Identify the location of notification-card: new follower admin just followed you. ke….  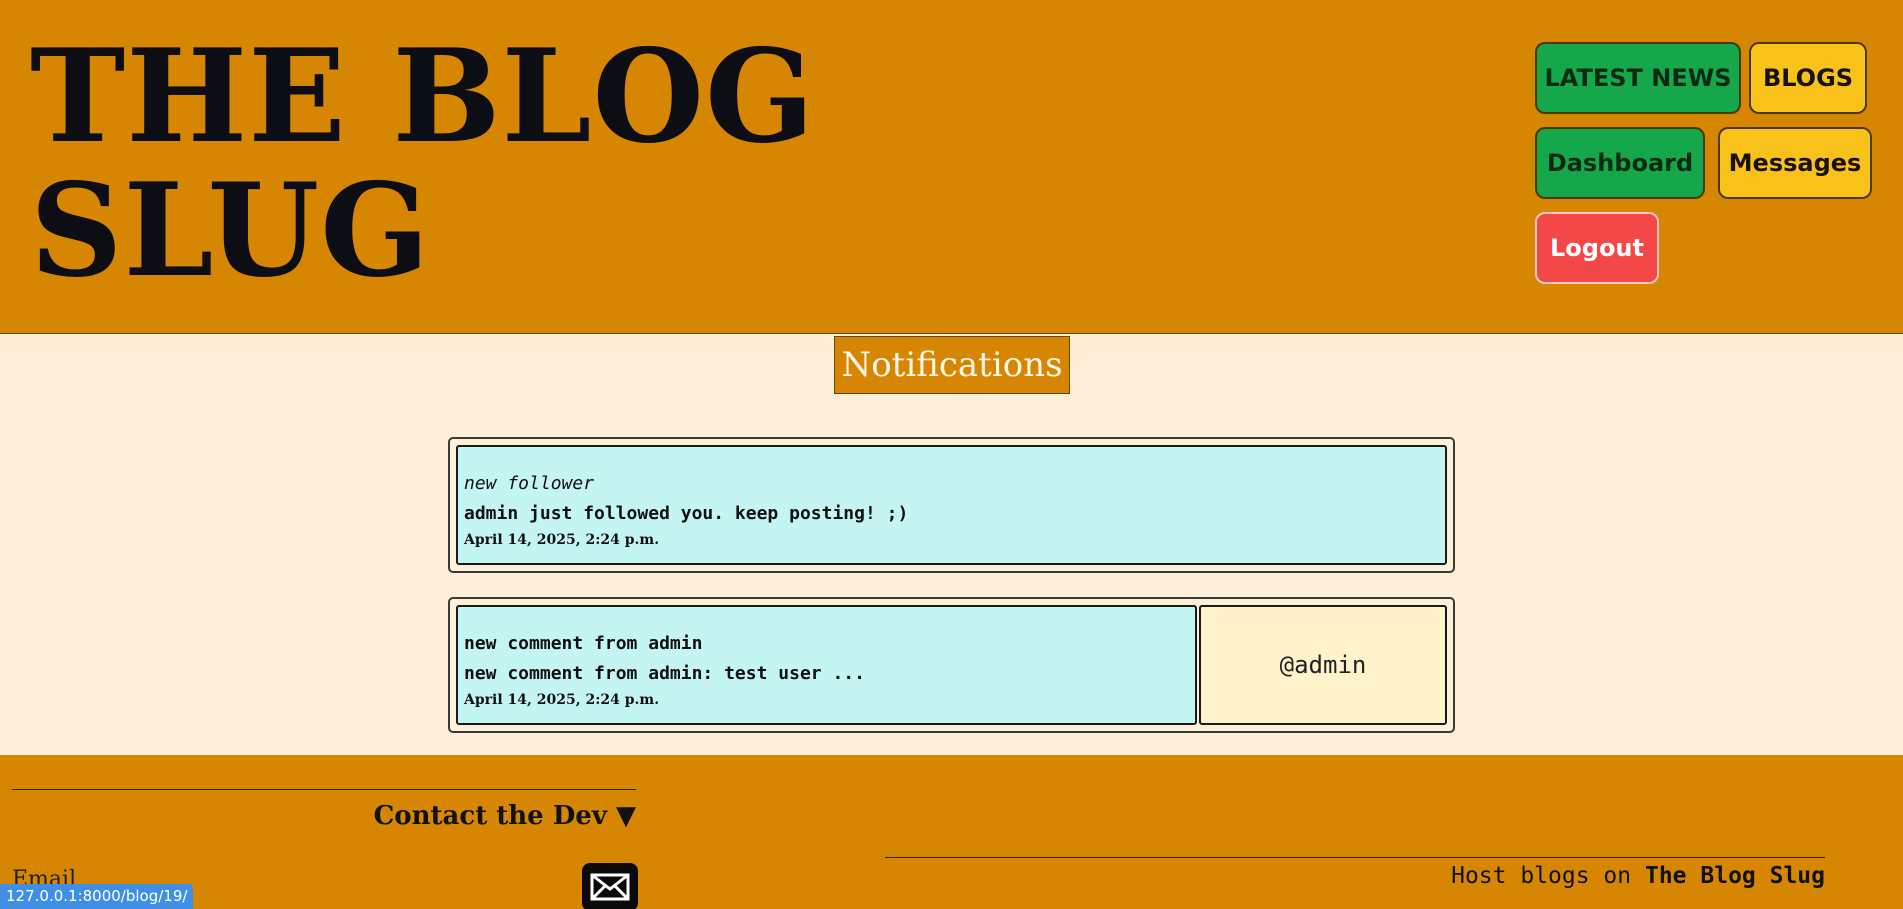
(951, 505).